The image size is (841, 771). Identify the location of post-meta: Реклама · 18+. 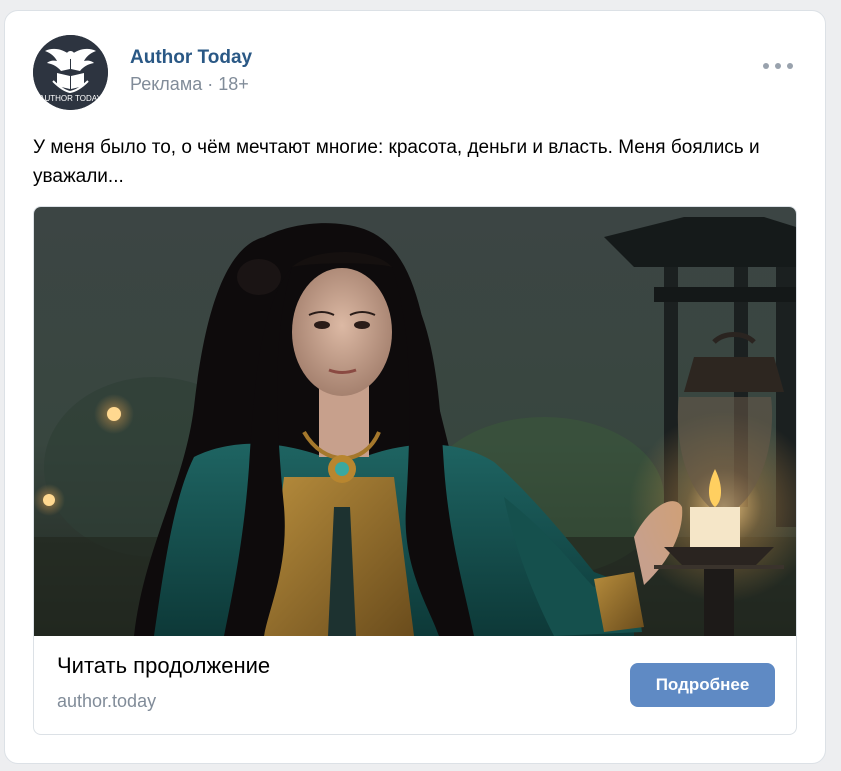
(189, 84).